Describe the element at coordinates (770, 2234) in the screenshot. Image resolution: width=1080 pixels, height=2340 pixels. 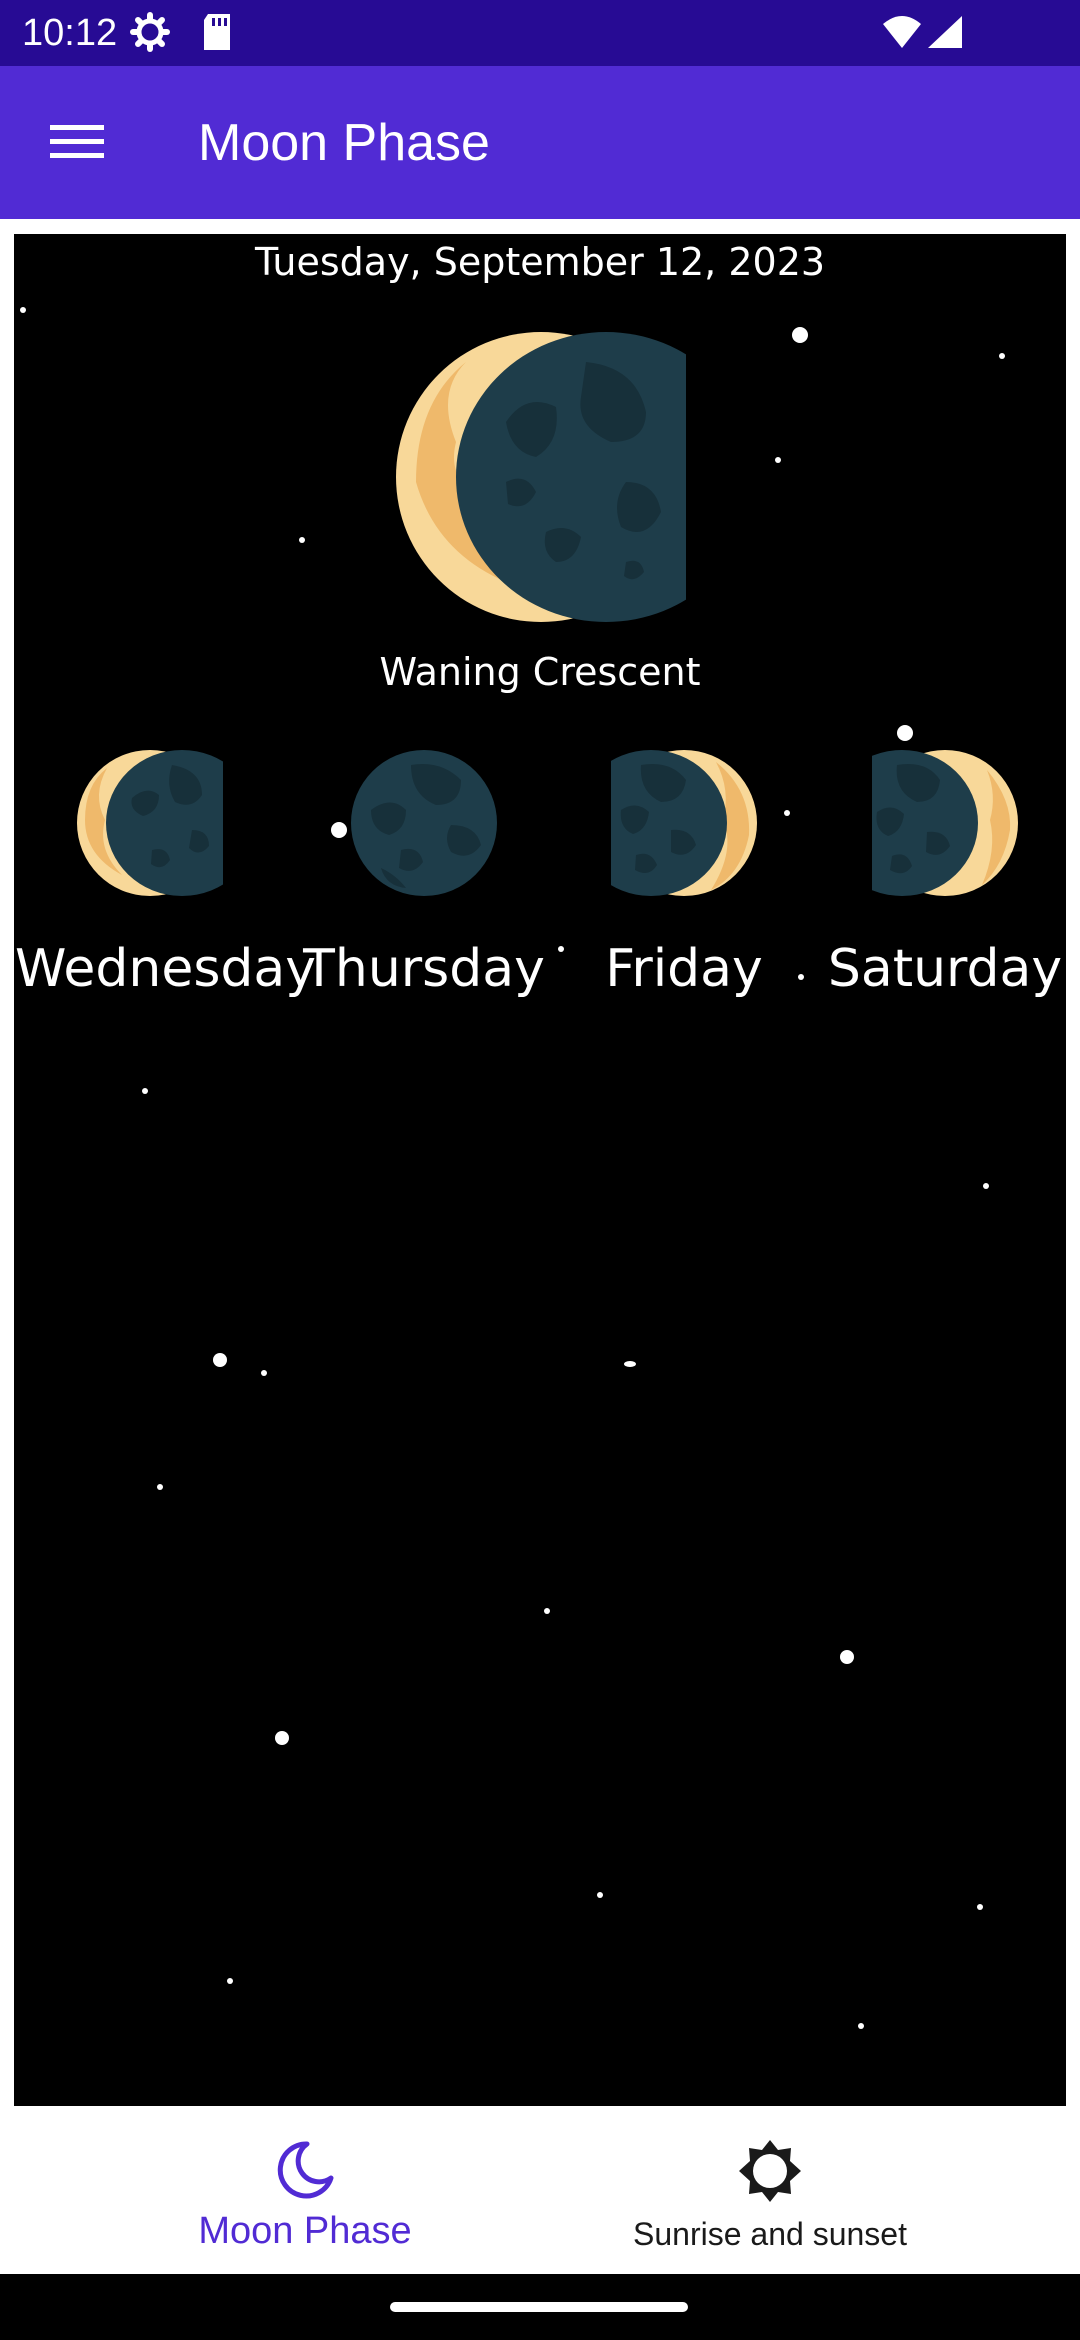
I see `tab-sunrise-sunset-label: Sunrise and sunset` at that location.